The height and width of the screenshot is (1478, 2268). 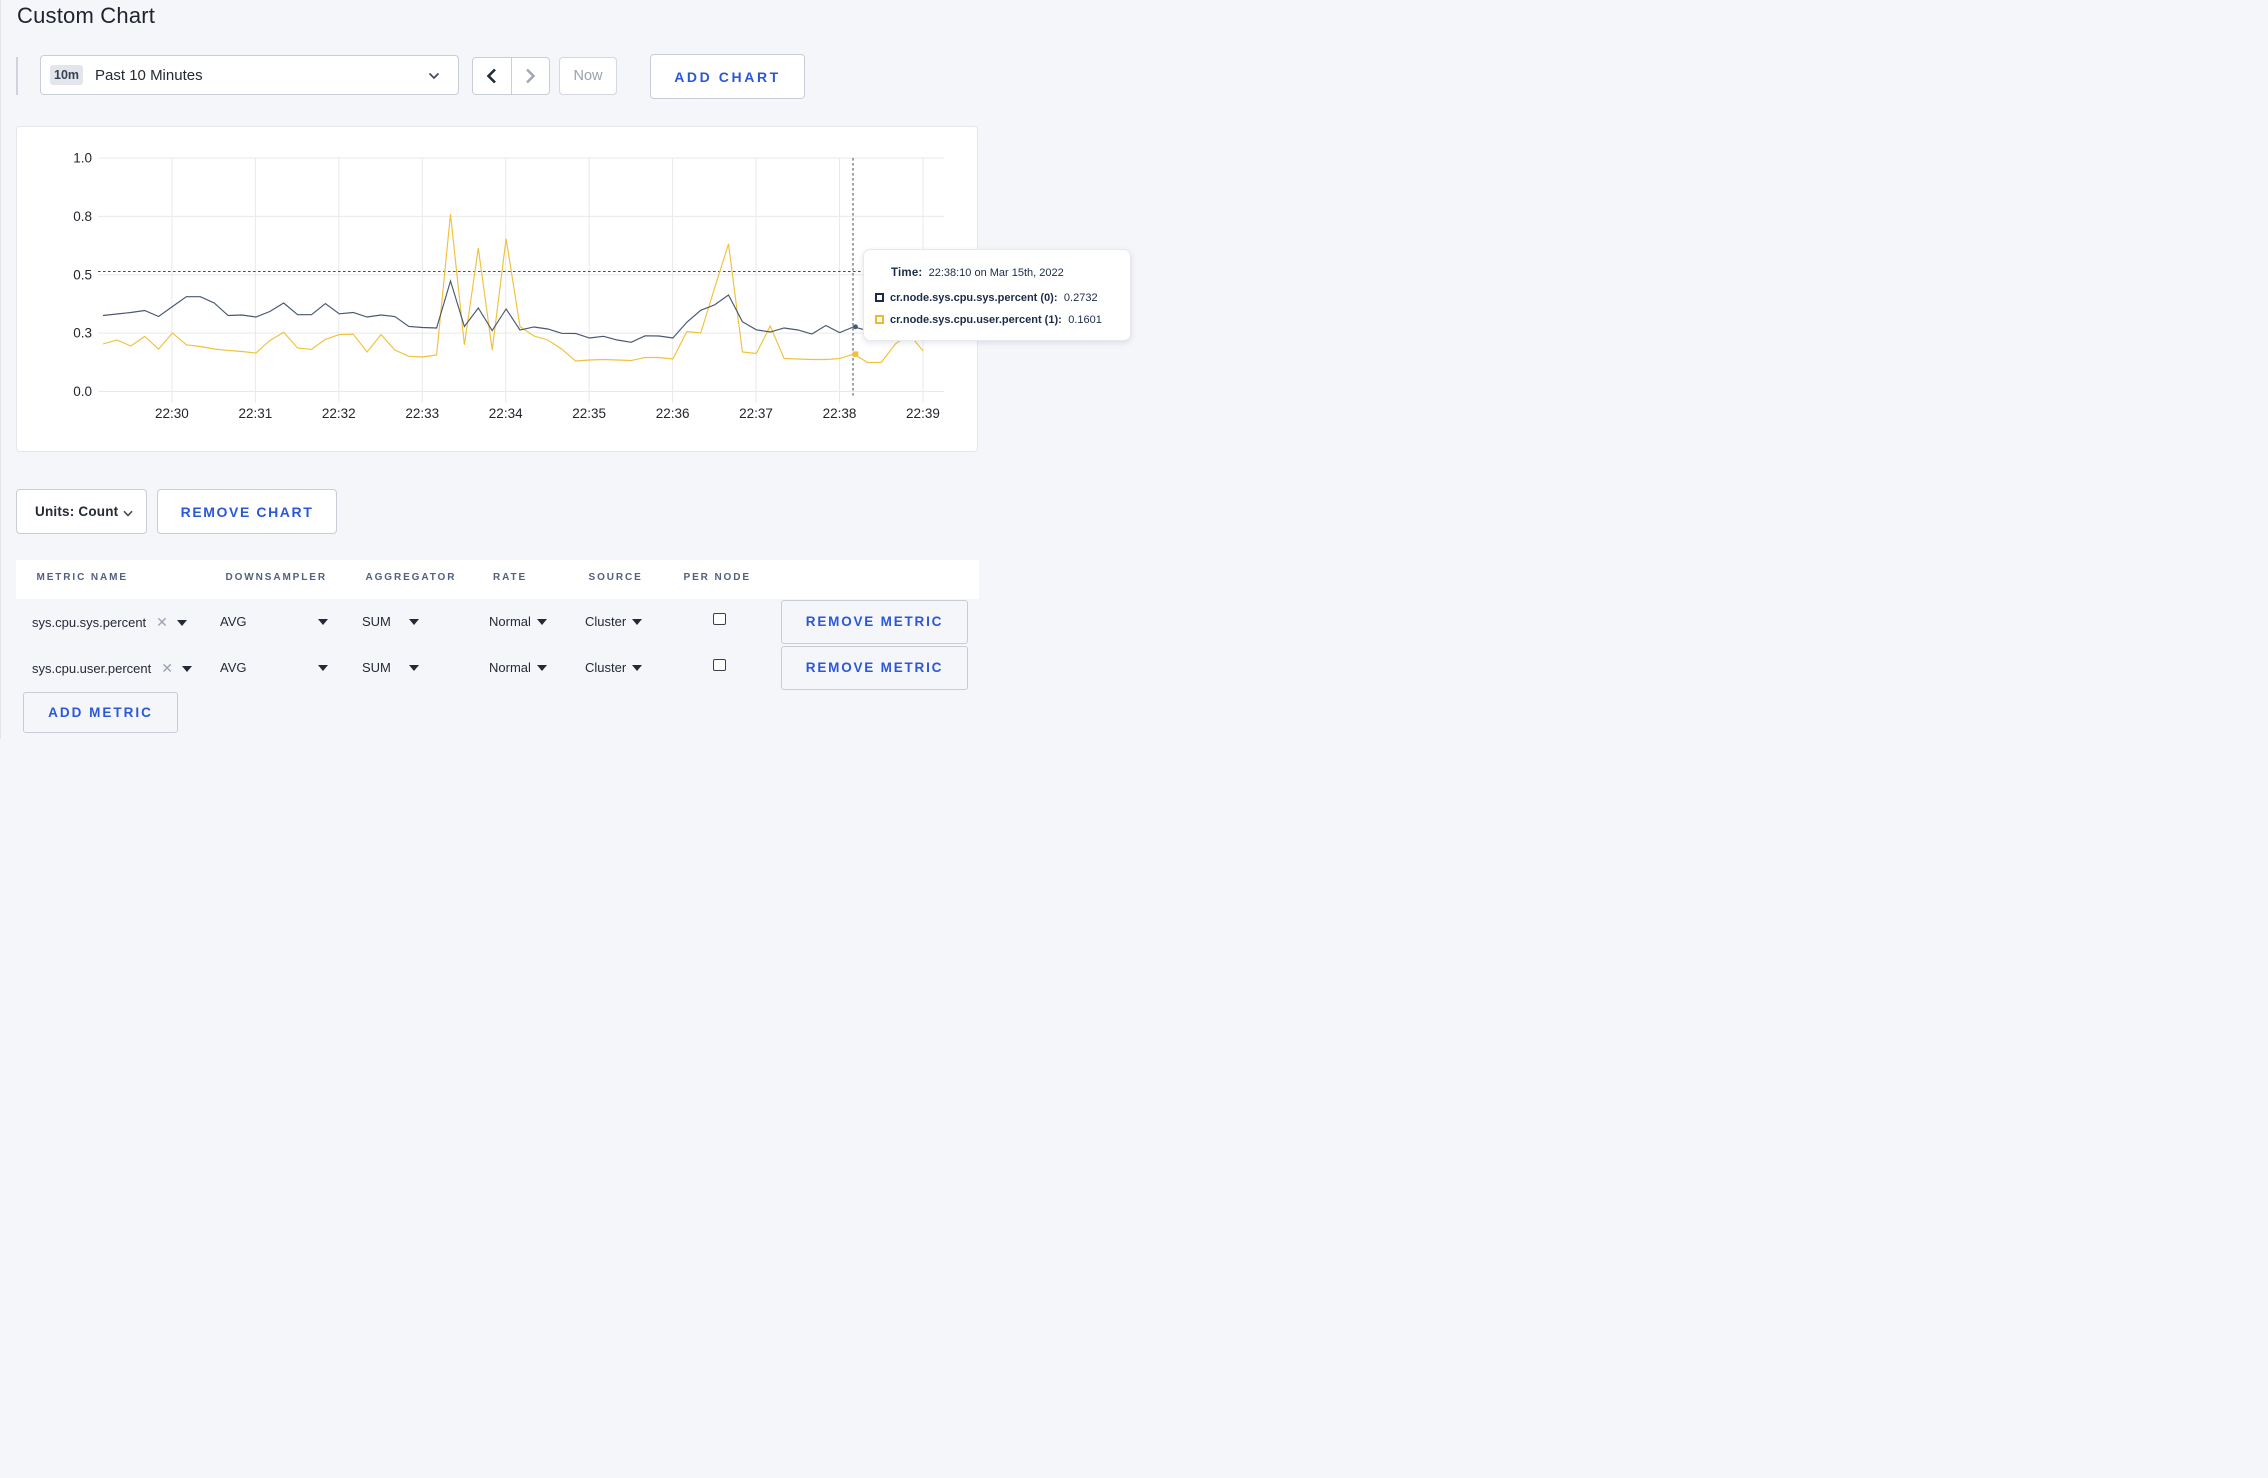 I want to click on svg-text: 22:31, so click(x=255, y=413).